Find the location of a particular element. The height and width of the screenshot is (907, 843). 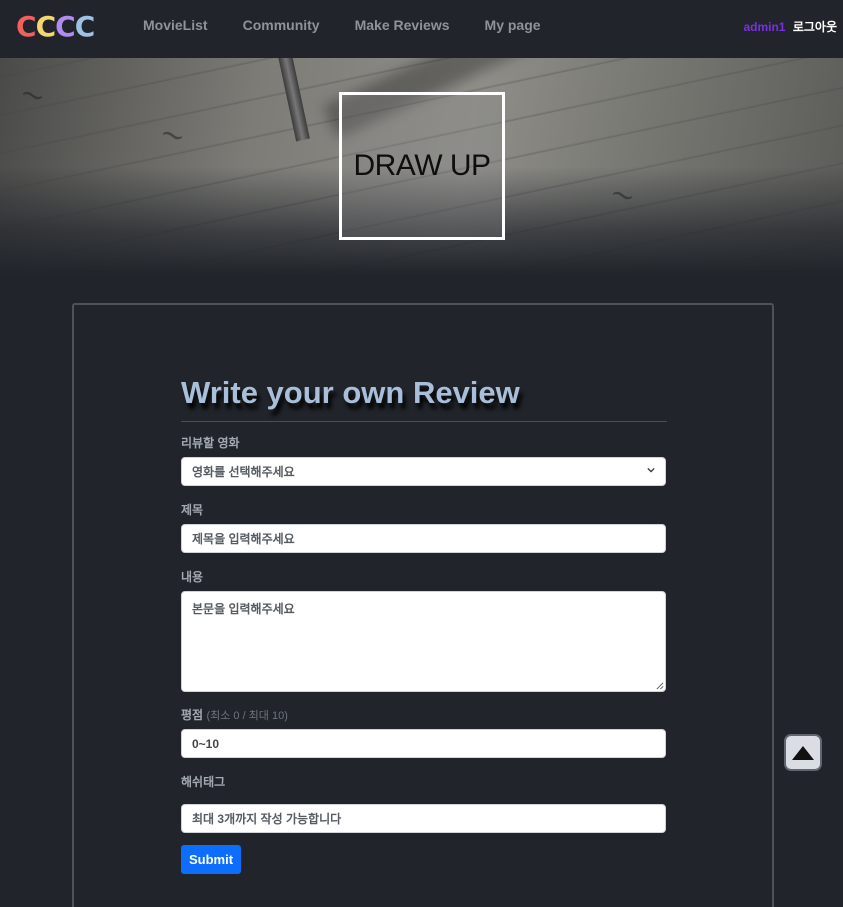

nav-user-area: admin1 로그아웃 is located at coordinates (790, 26).